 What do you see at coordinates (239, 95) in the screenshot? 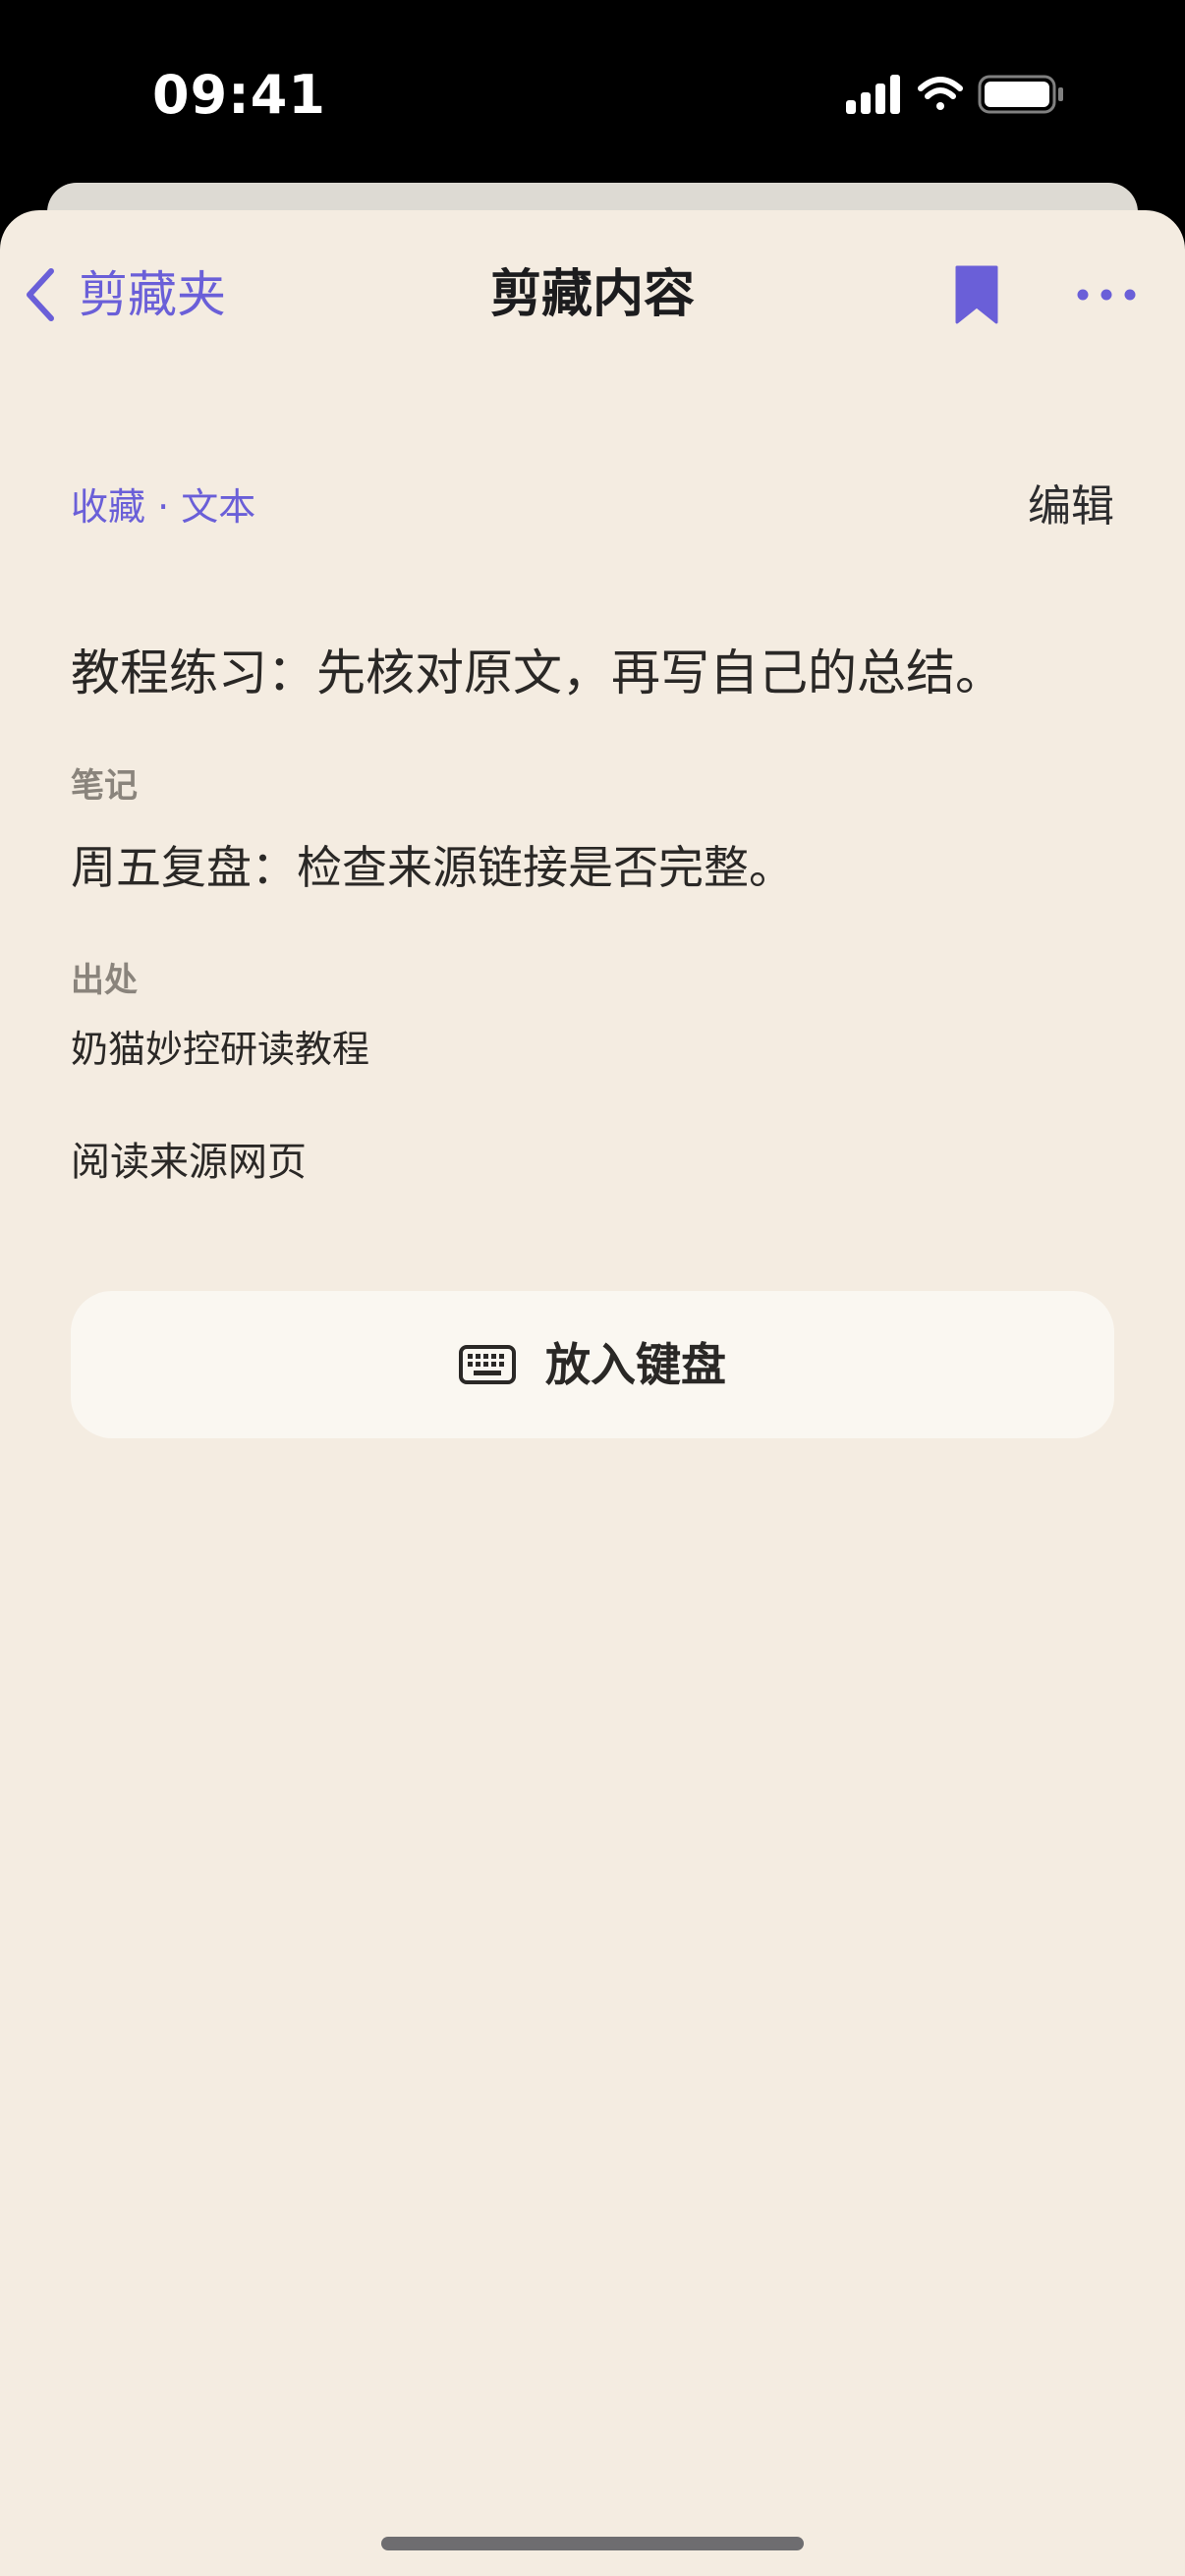
I see `status-time: 09:41` at bounding box center [239, 95].